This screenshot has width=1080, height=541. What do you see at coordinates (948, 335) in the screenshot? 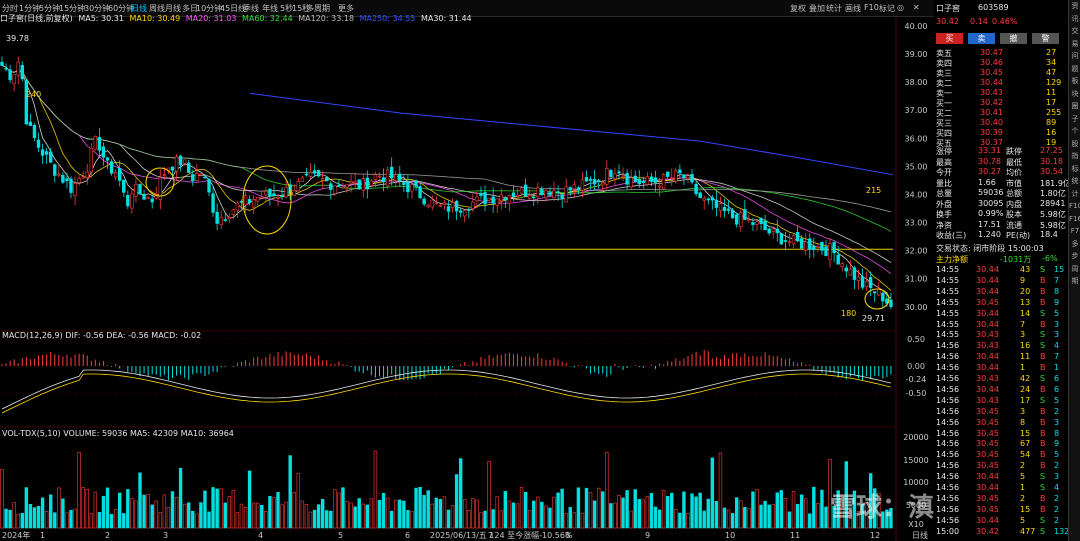
I see `tick-time: 14:55` at bounding box center [948, 335].